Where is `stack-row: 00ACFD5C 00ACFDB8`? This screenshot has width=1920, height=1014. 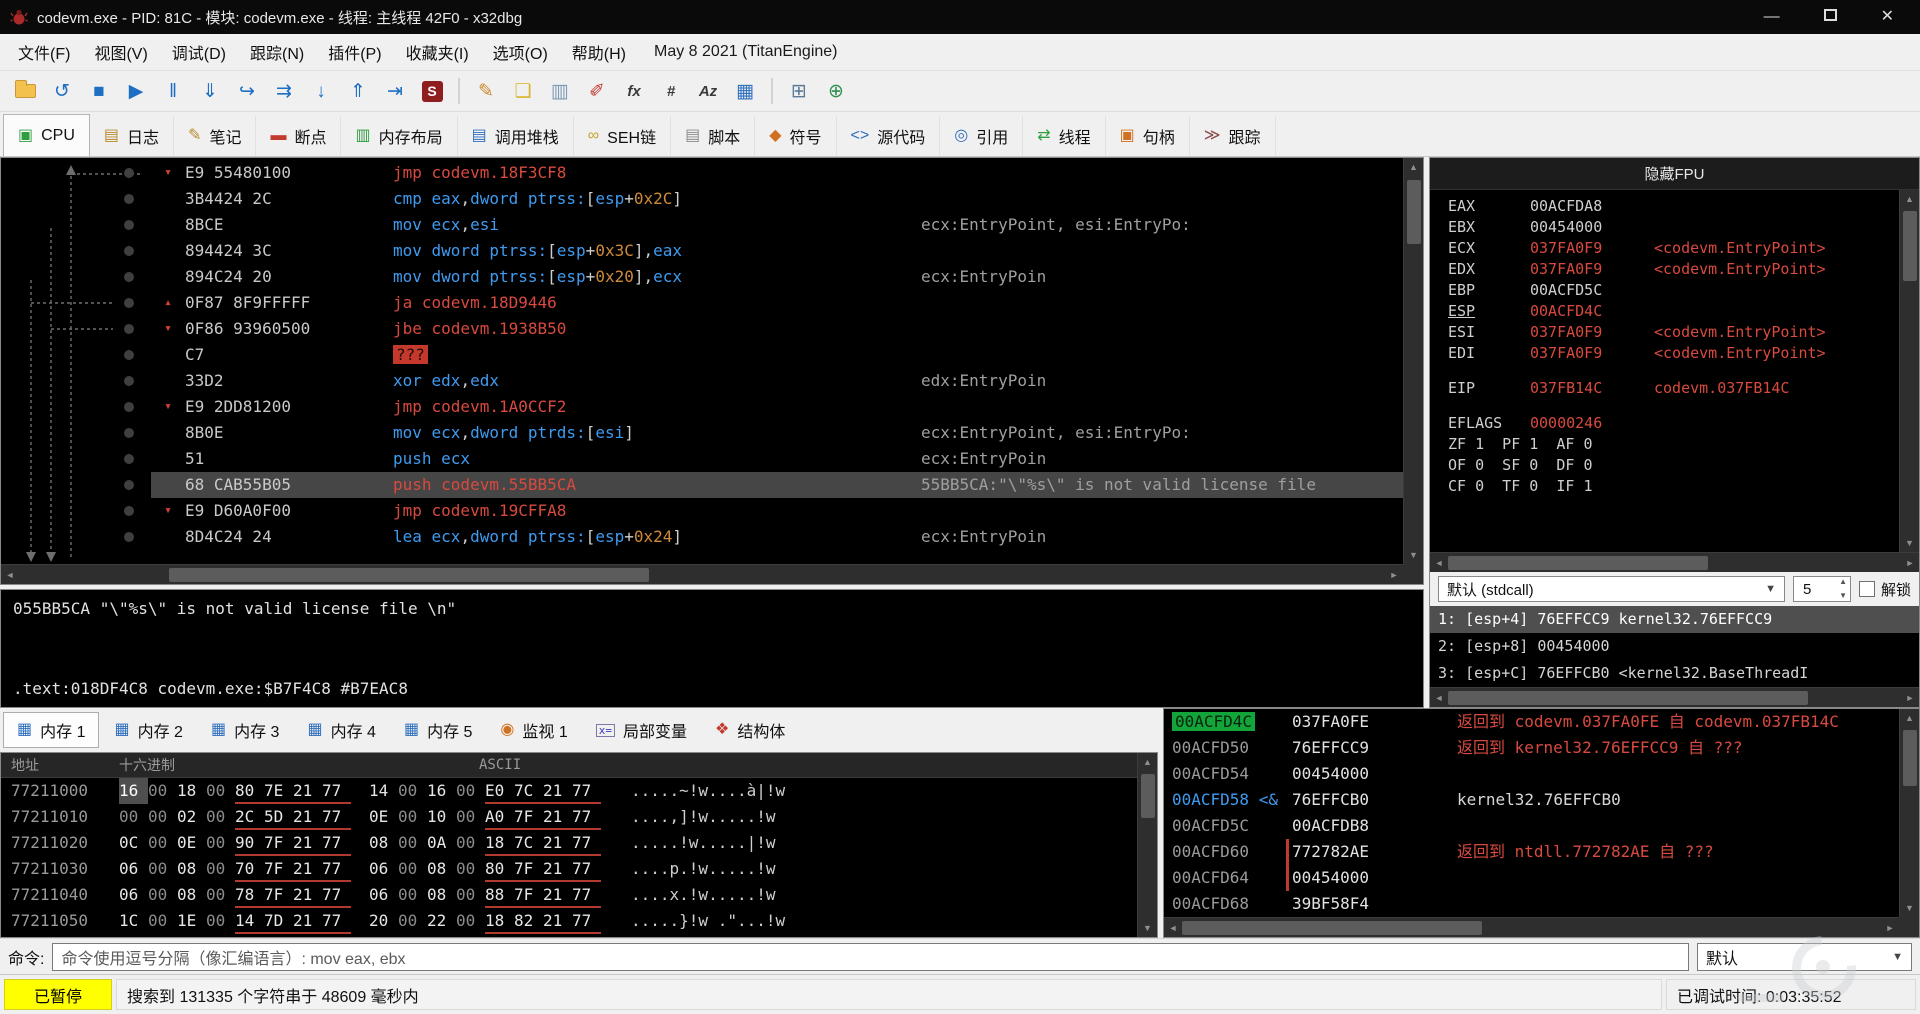
stack-row: 00ACFD5C 00ACFDB8 is located at coordinates (1531, 826).